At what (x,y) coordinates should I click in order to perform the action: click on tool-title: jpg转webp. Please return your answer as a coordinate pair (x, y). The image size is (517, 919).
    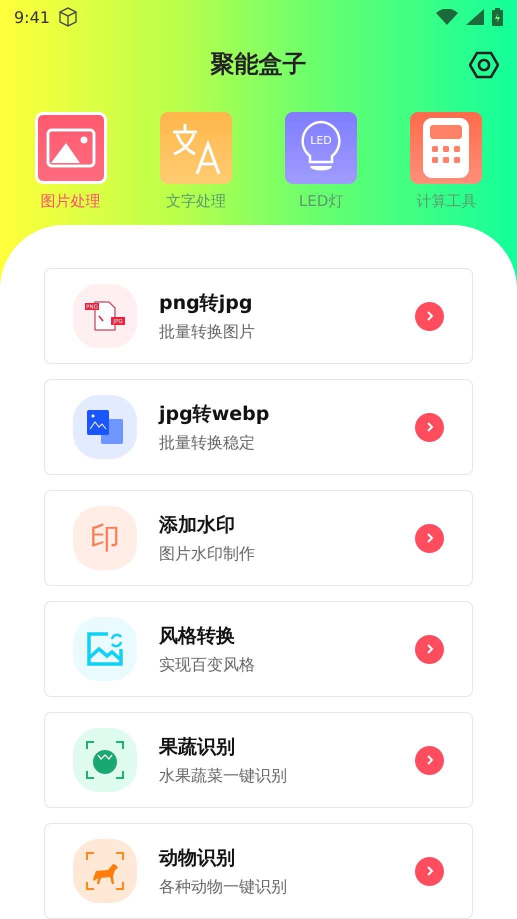
    Looking at the image, I should click on (214, 414).